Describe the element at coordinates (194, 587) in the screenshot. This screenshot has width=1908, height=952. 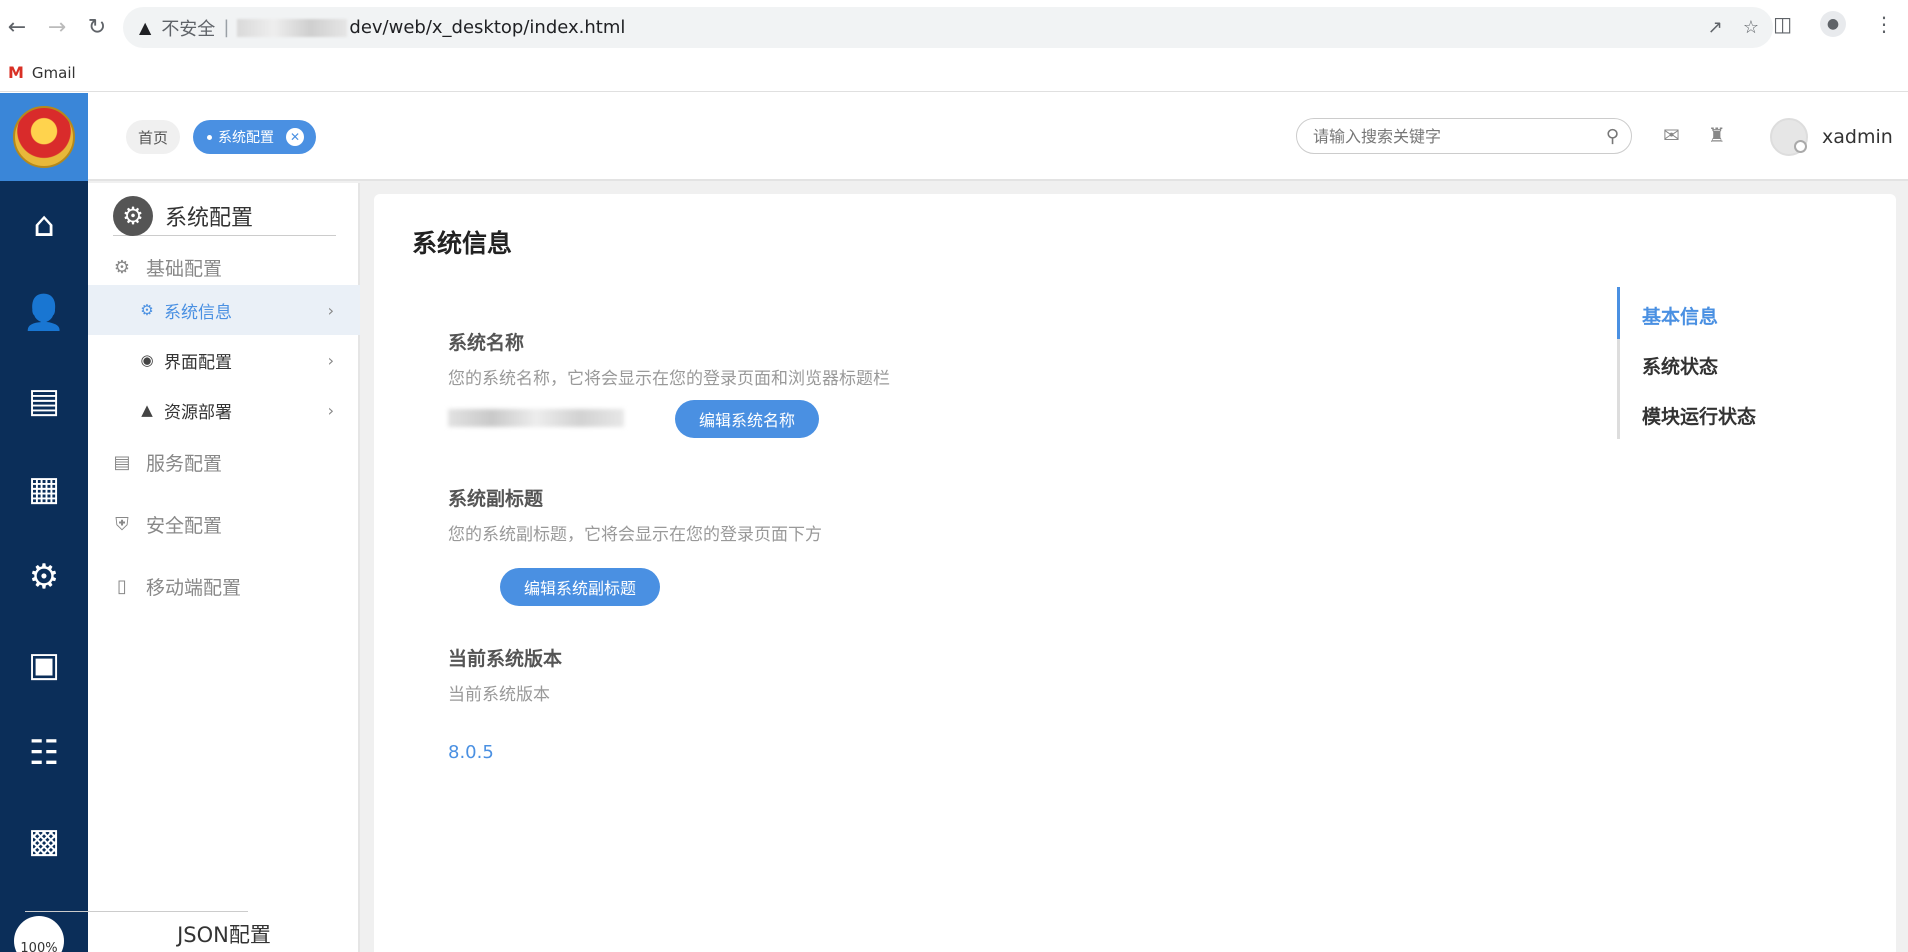
I see `group-mobile-label: 移动端配置` at that location.